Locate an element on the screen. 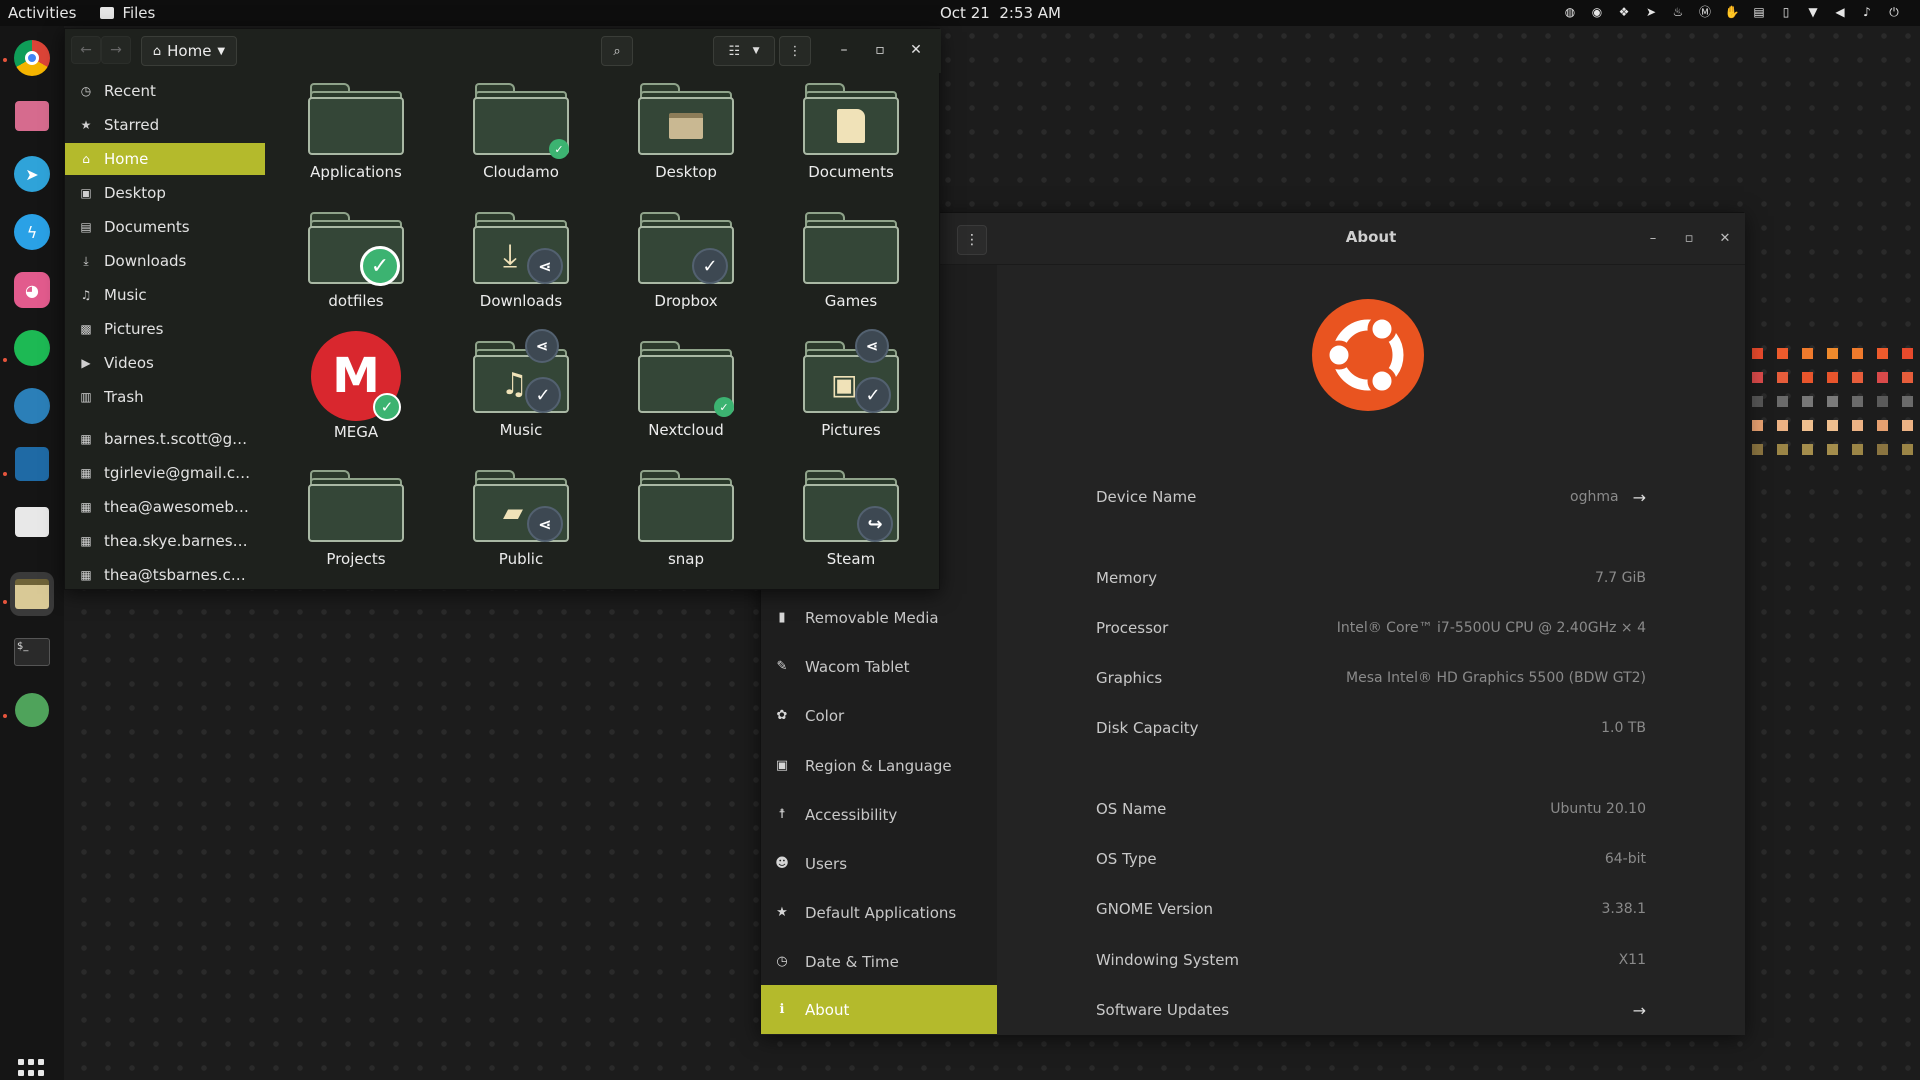 The height and width of the screenshot is (1080, 1920). folder-downloads: ⤓ ⋖ Downloads is located at coordinates (521, 261).